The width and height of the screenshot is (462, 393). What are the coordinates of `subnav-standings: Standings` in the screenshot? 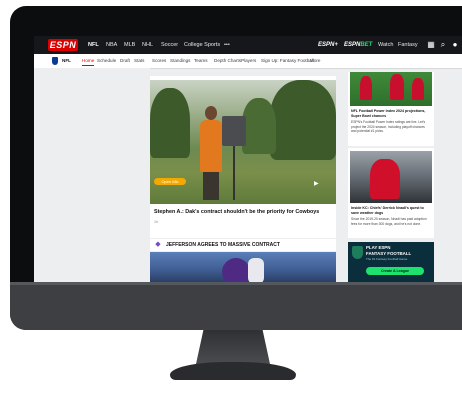 It's located at (180, 61).